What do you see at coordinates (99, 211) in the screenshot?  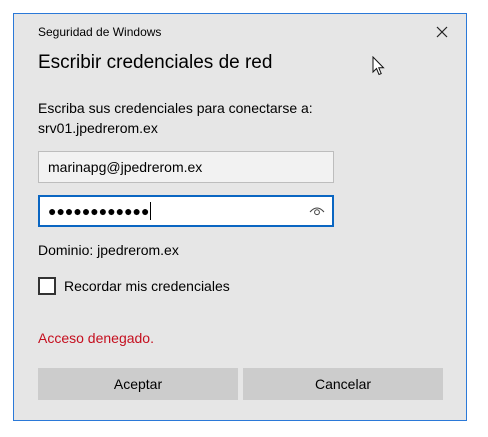 I see `password-masked-value: ●●●●●●●●●●●●` at bounding box center [99, 211].